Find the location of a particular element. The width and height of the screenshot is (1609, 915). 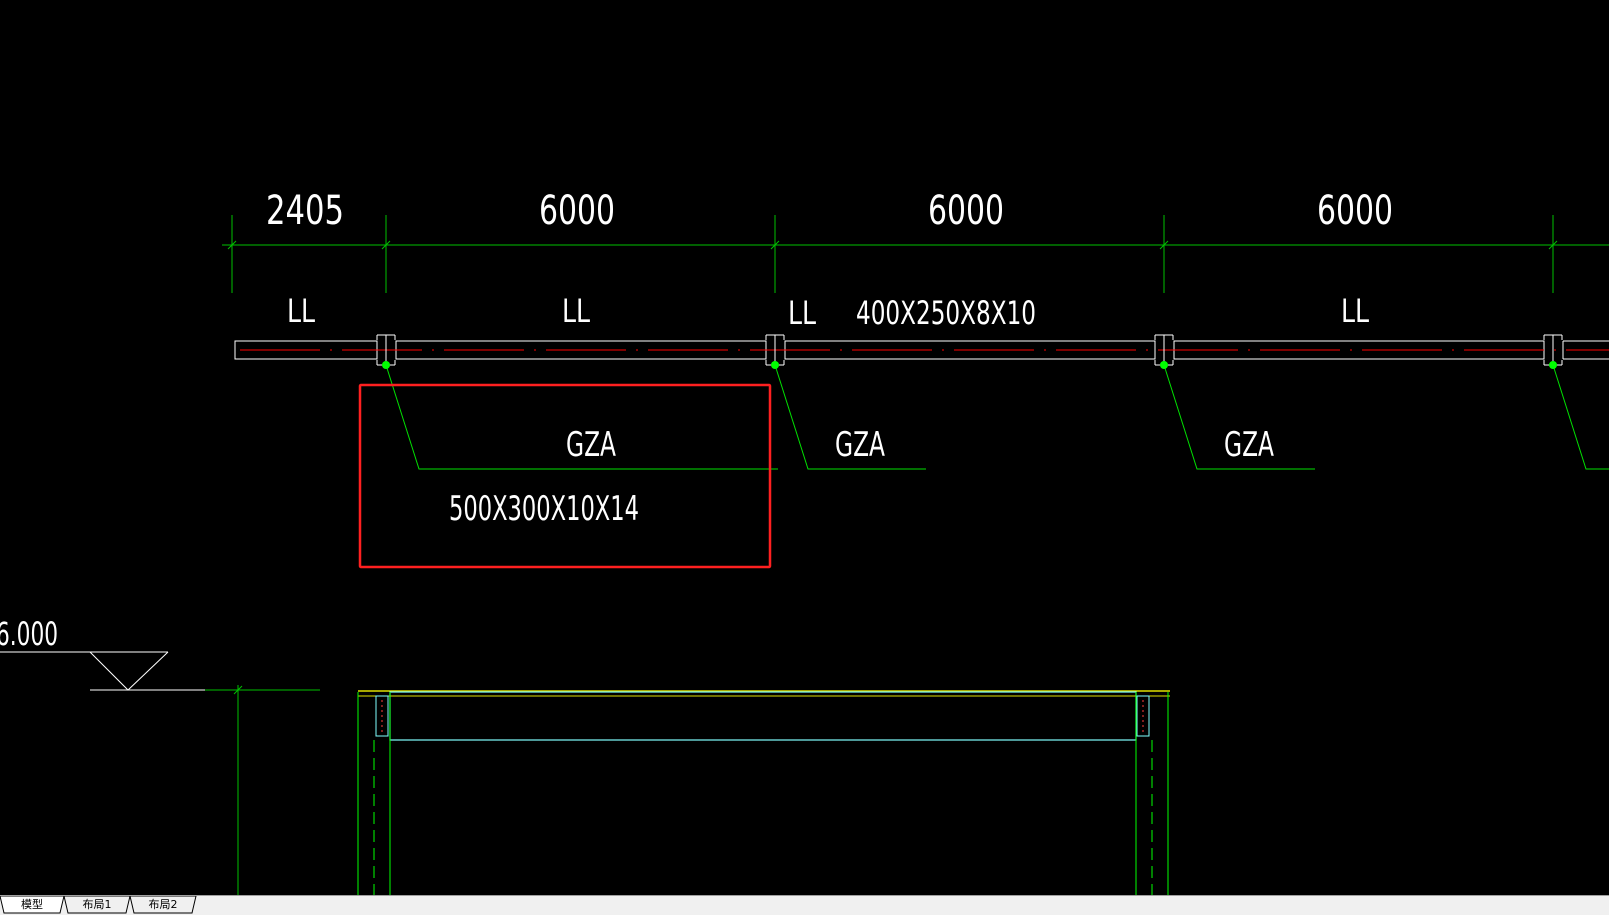

column-label-1: GZA is located at coordinates (591, 445).